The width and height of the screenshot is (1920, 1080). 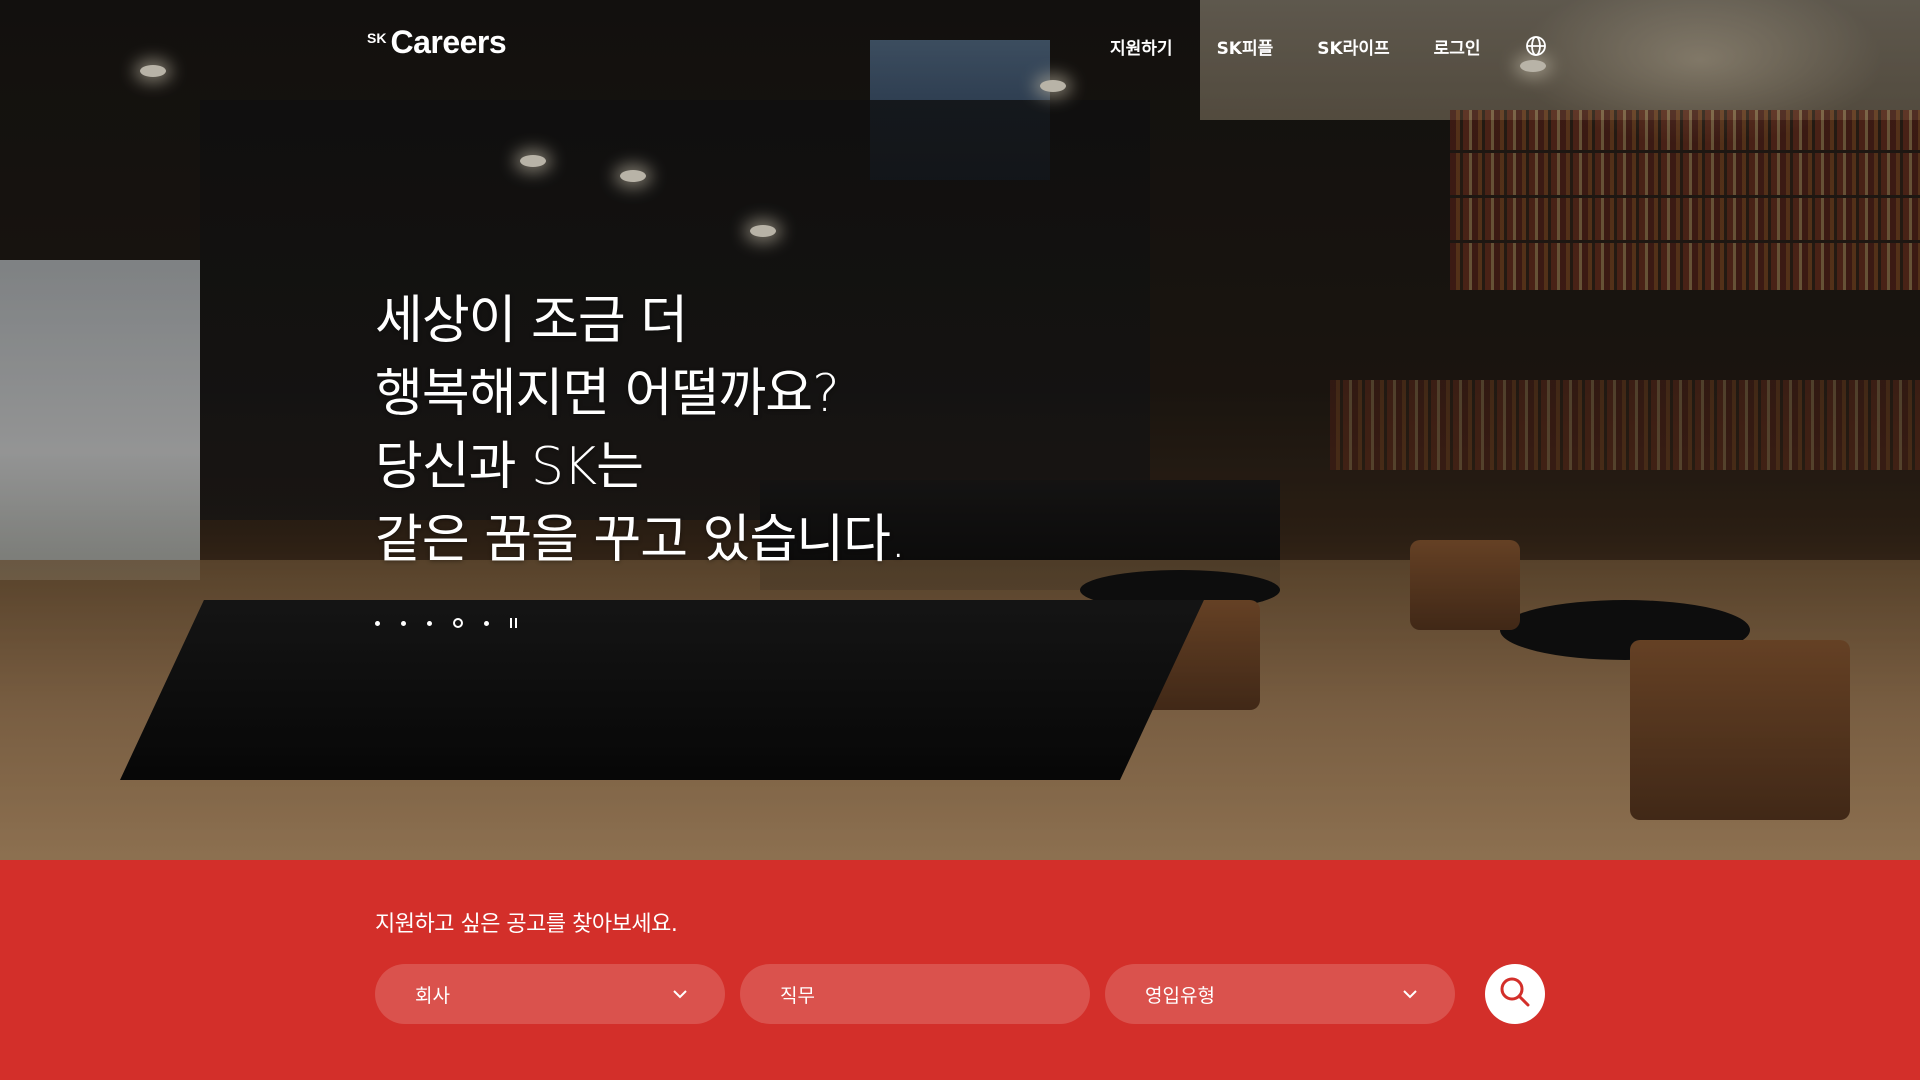 What do you see at coordinates (377, 38) in the screenshot?
I see `logo-prefix: SK` at bounding box center [377, 38].